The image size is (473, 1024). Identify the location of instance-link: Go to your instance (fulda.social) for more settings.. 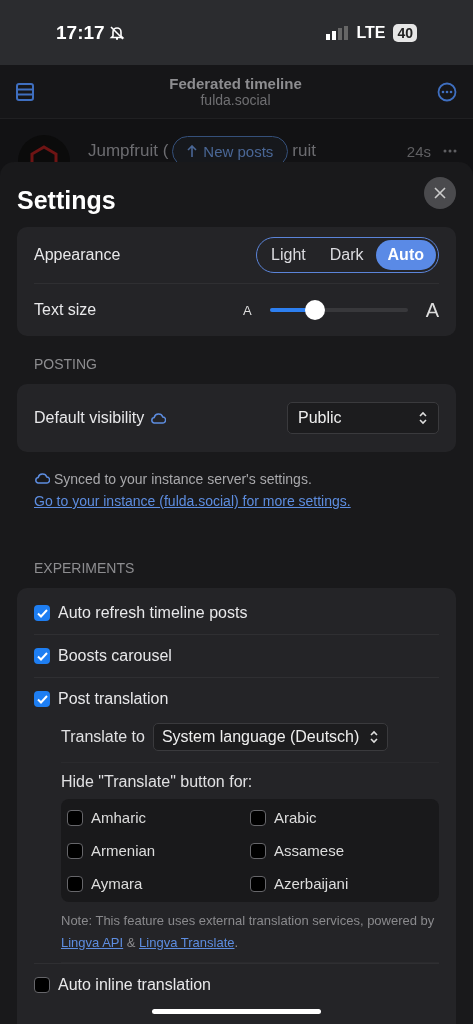
(192, 501).